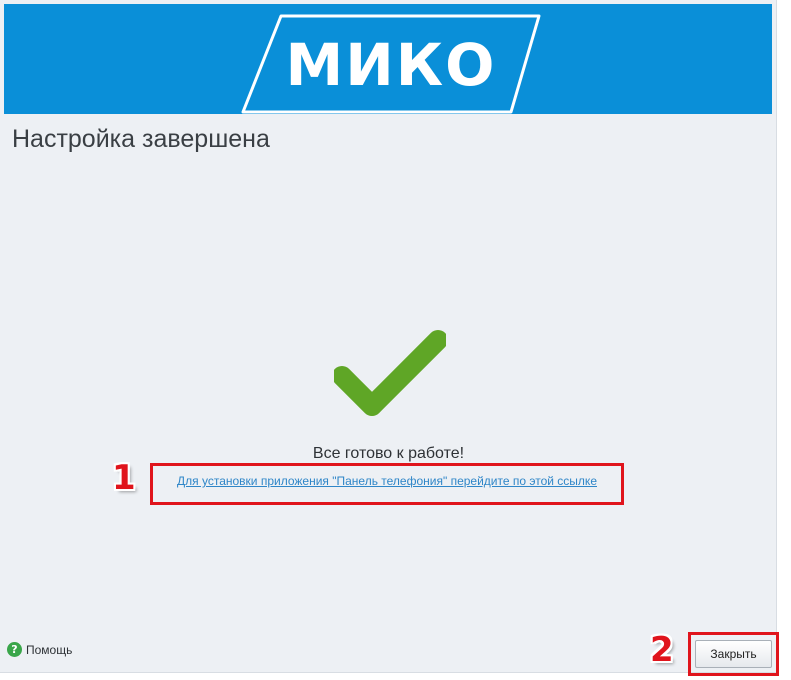 This screenshot has height=680, width=791. I want to click on help-link: ? Помощь, so click(39, 649).